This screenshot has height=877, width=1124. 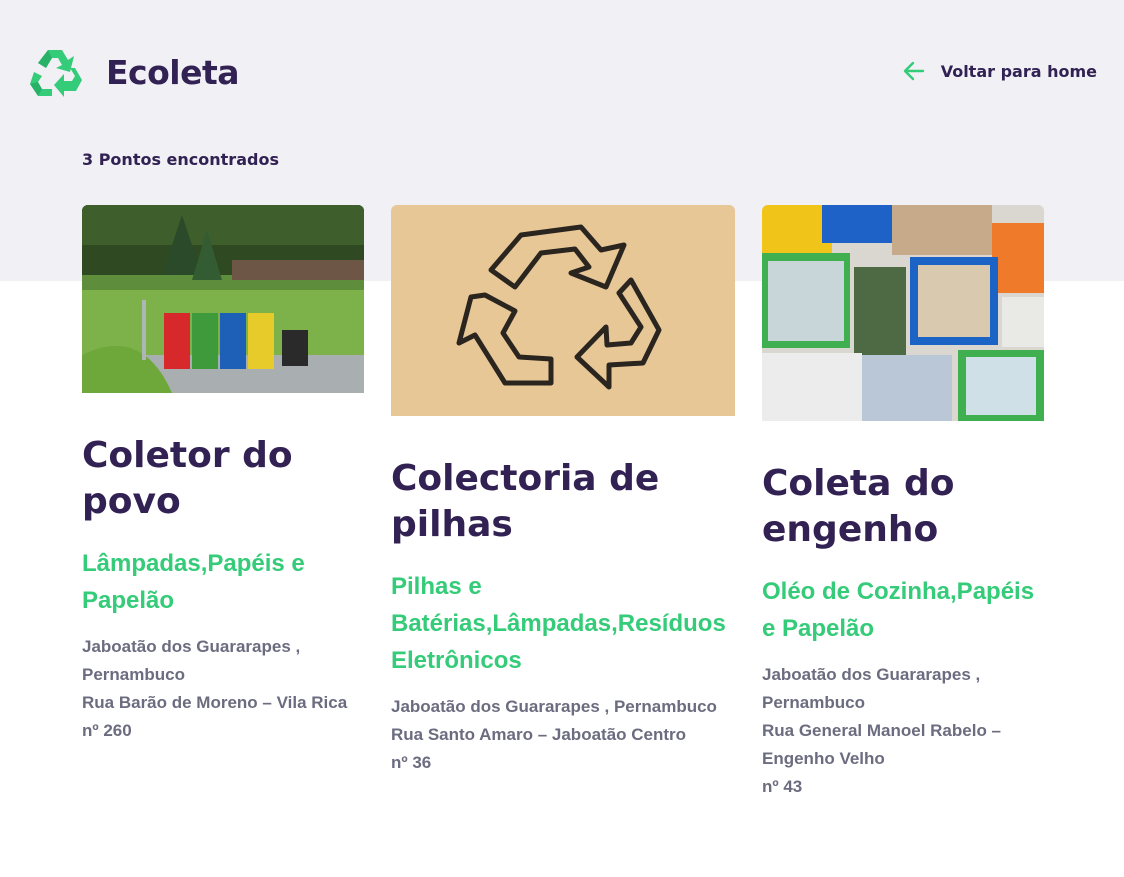 What do you see at coordinates (193, 582) in the screenshot?
I see `collection-point-items: Lâmpadas,Papéis e Papelão` at bounding box center [193, 582].